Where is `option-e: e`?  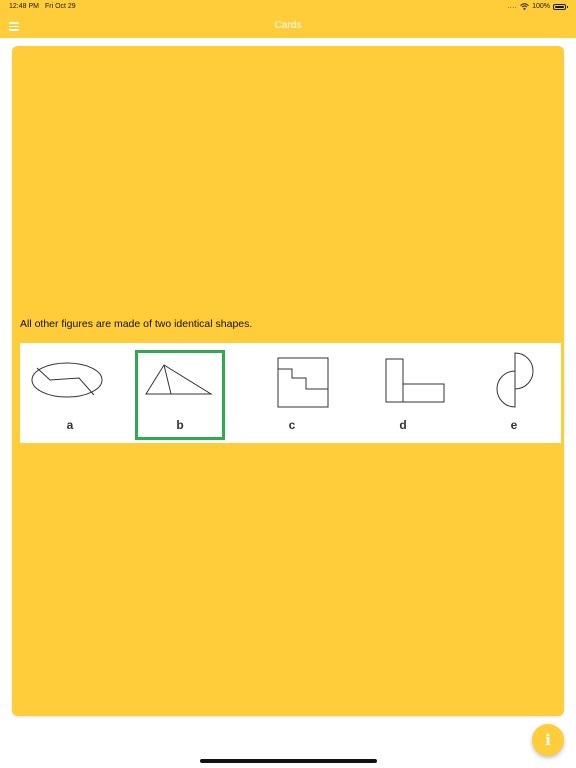
option-e: e is located at coordinates (514, 393).